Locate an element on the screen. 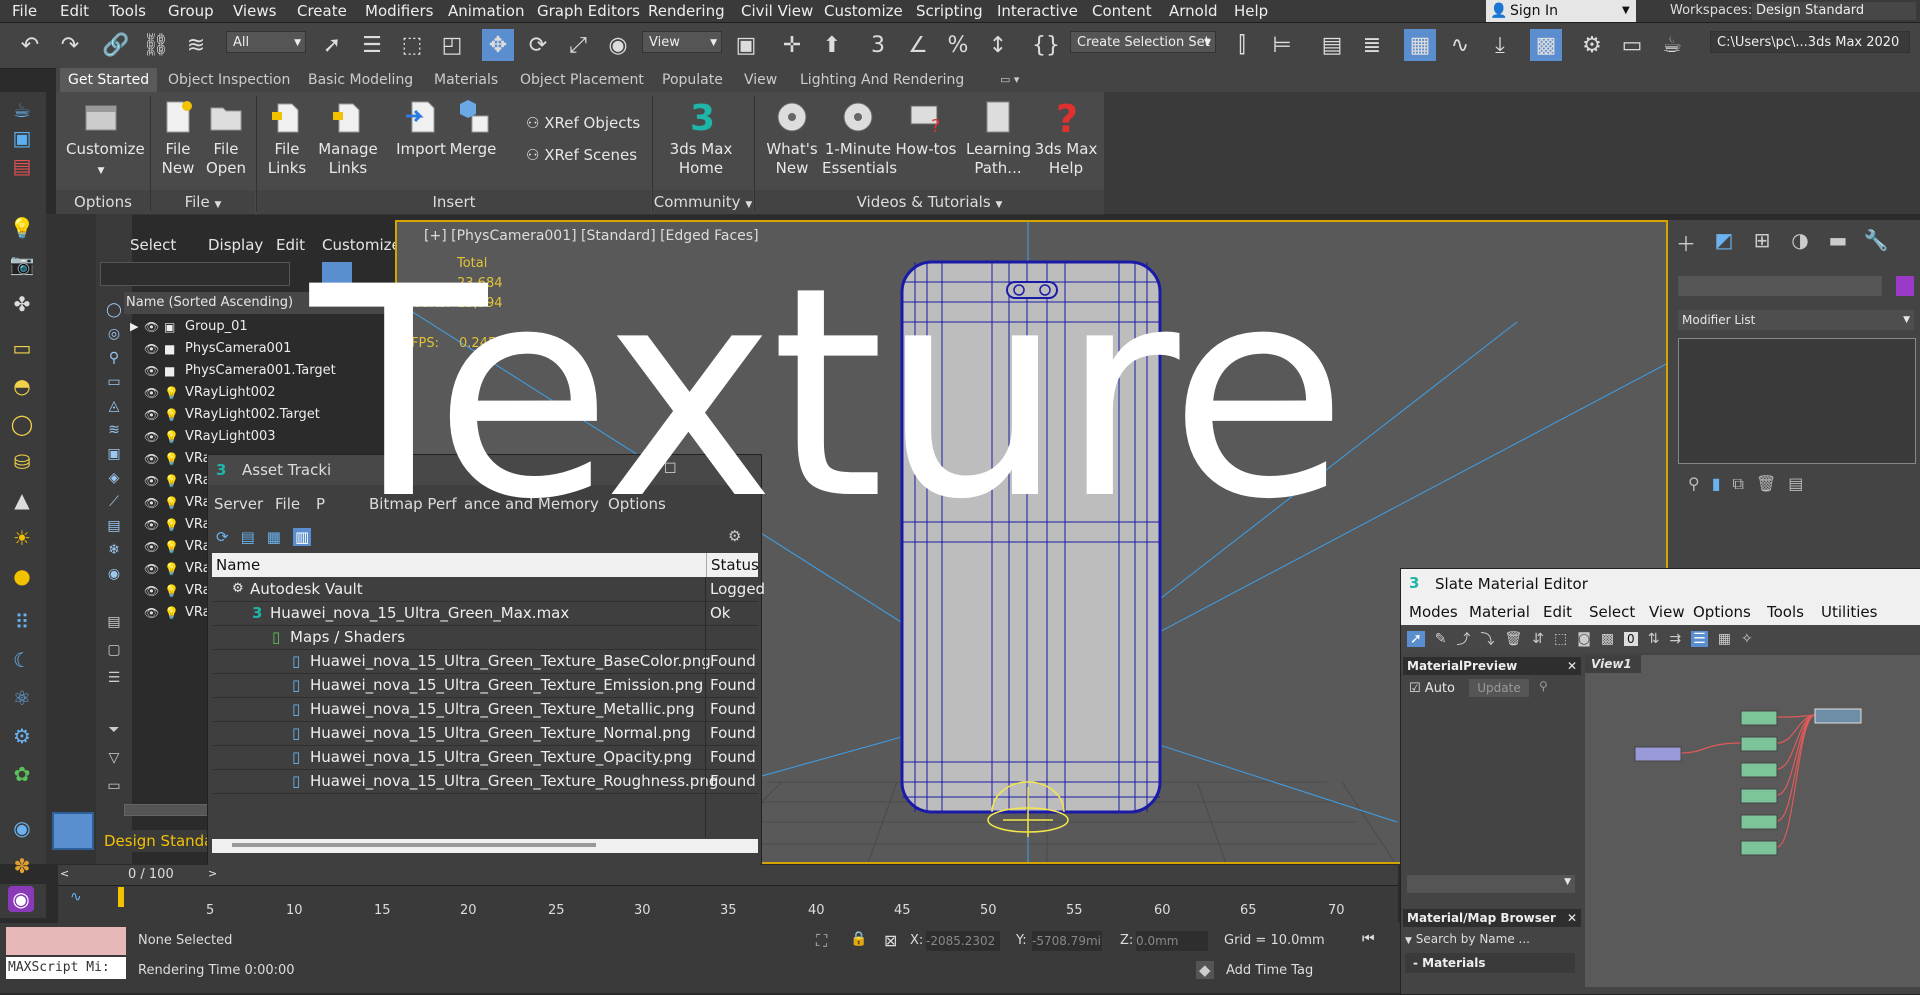 The height and width of the screenshot is (995, 1920). rendered-frame-icon: ▭ is located at coordinates (1632, 45).